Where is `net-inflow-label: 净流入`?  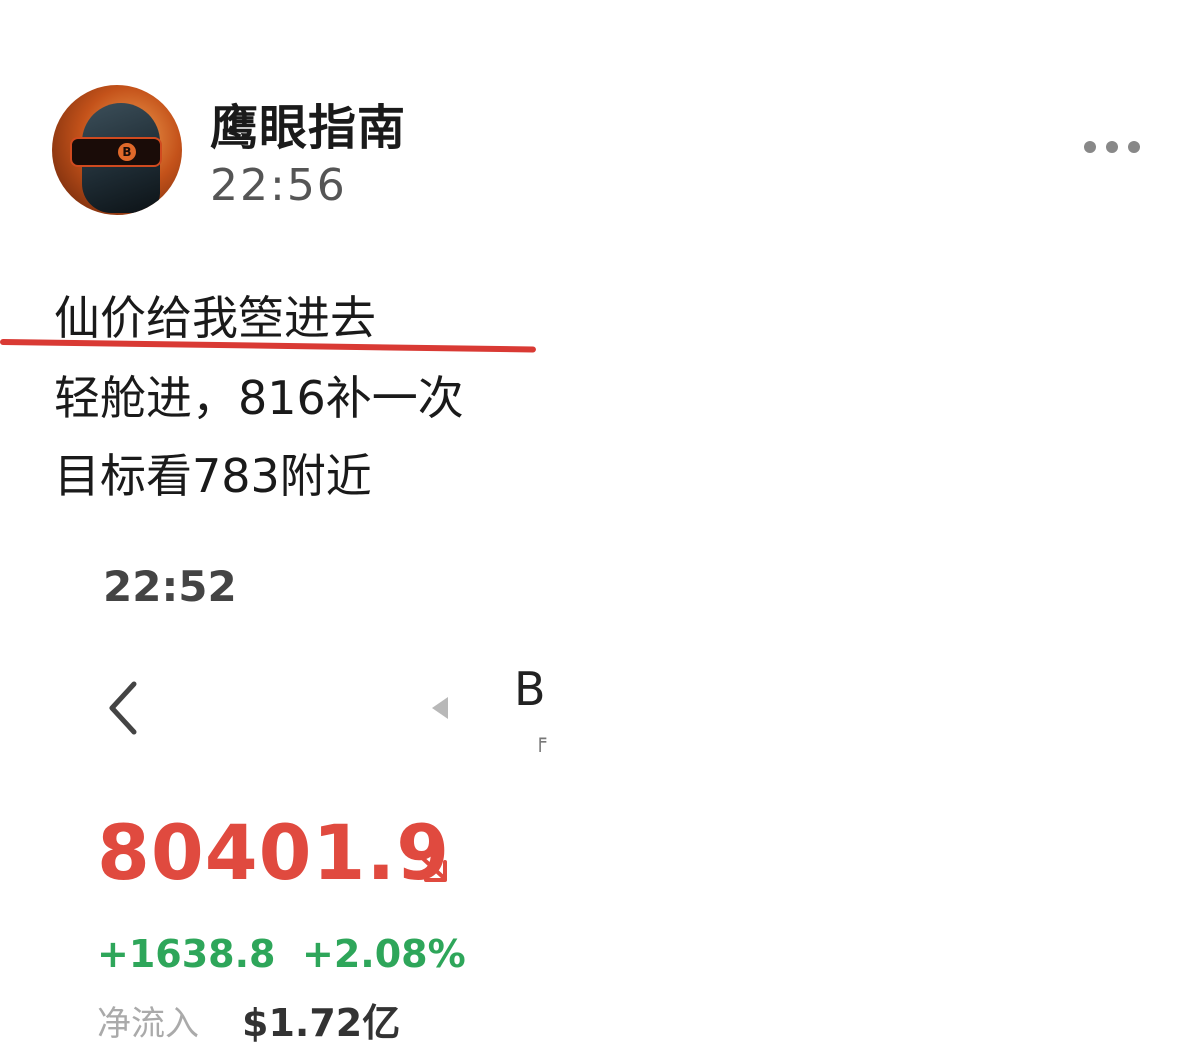
net-inflow-label: 净流入 is located at coordinates (148, 1024).